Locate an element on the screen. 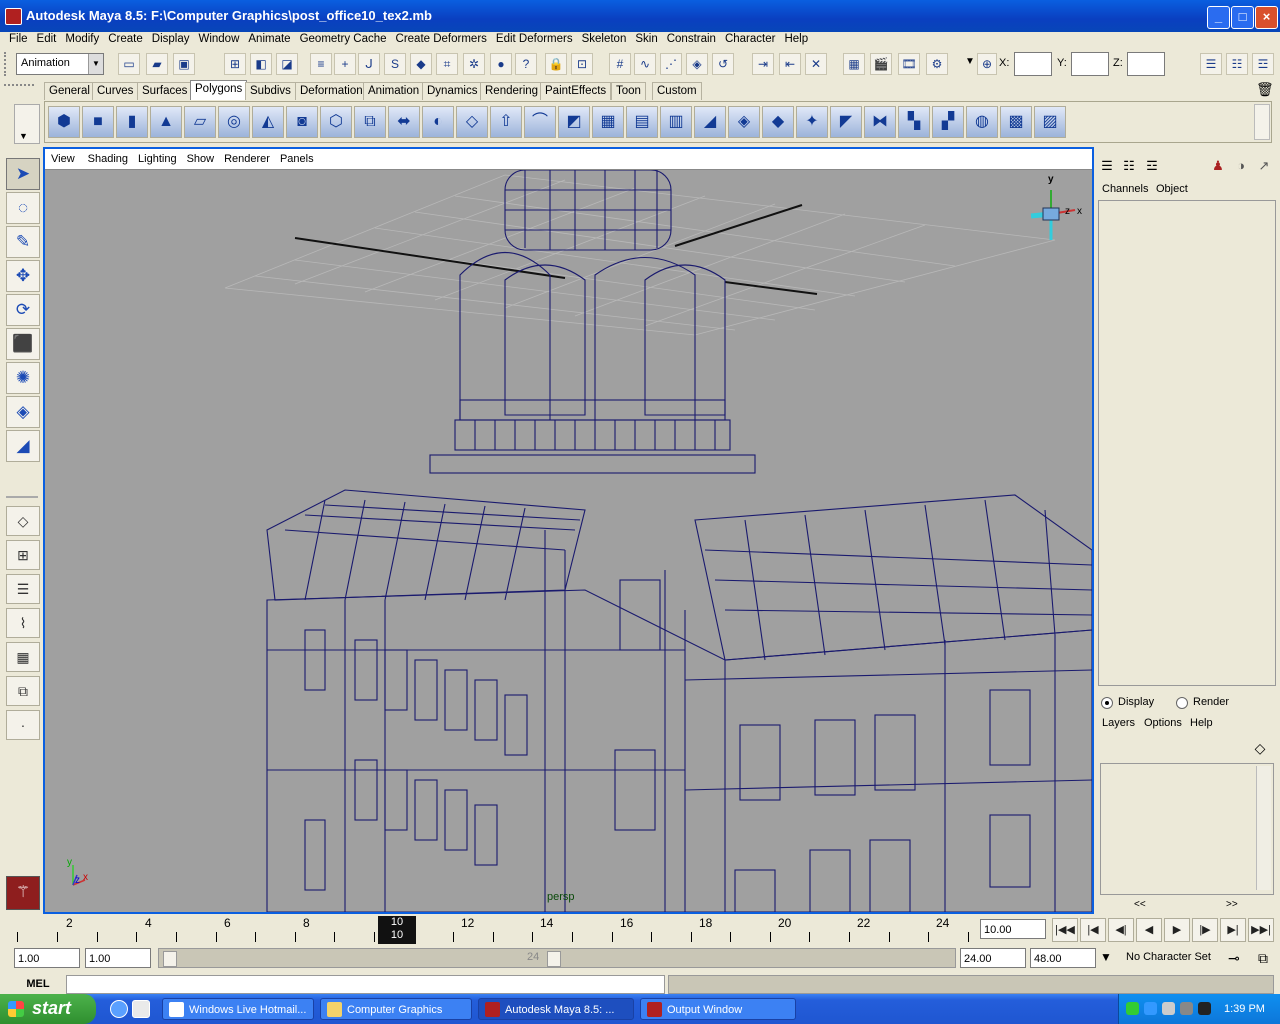  uv-texture-editor-icon: ▨ is located at coordinates (1050, 122).